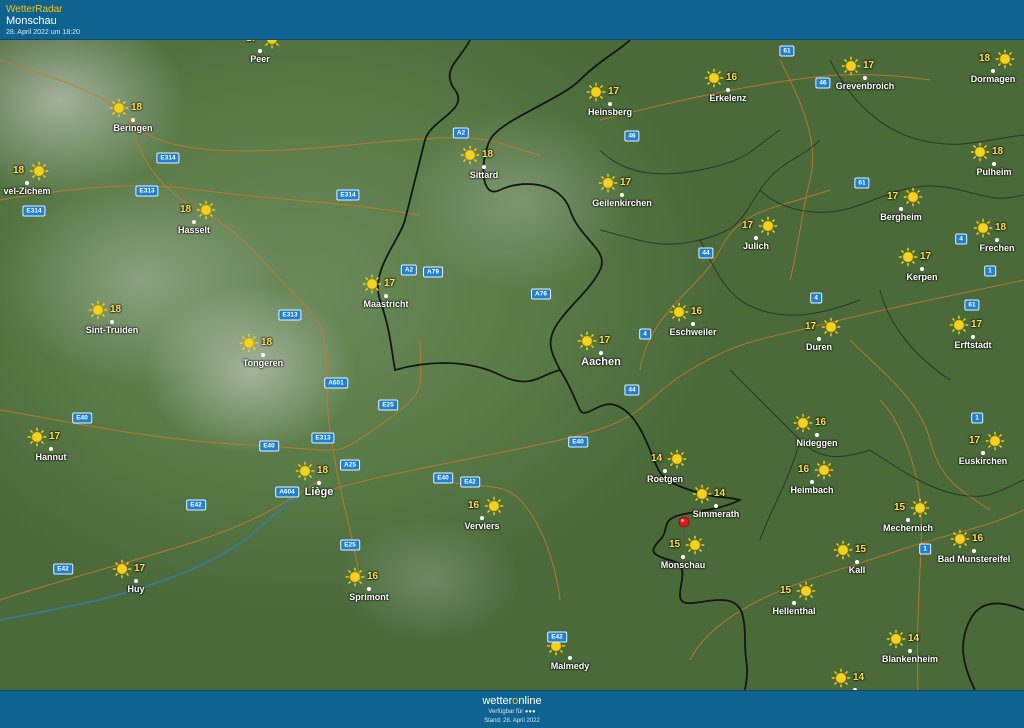 The width and height of the screenshot is (1024, 728). What do you see at coordinates (112, 330) in the screenshot?
I see `city-label: Sint-Truiden` at bounding box center [112, 330].